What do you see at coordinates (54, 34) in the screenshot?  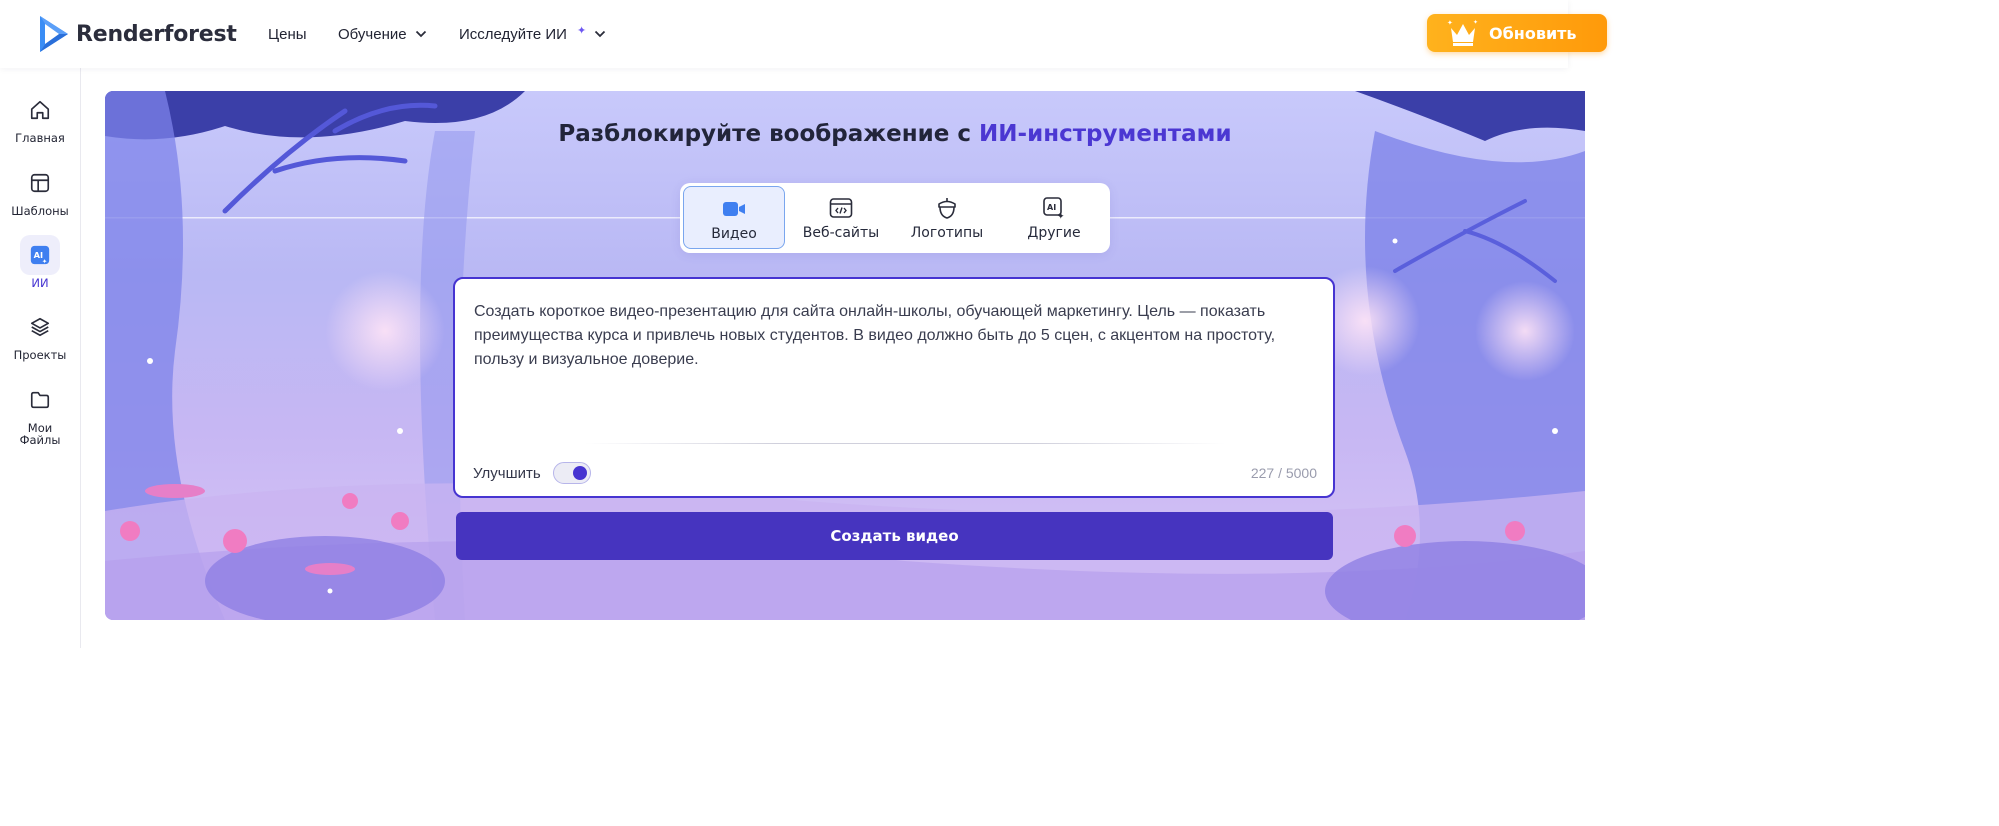 I see `renderforest-play-icon` at bounding box center [54, 34].